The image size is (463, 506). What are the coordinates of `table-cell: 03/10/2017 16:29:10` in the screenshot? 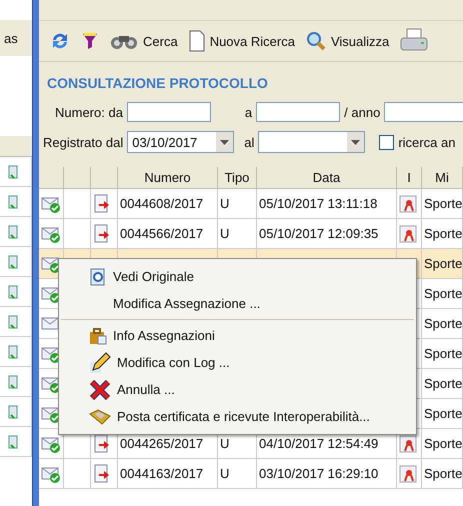 It's located at (318, 473).